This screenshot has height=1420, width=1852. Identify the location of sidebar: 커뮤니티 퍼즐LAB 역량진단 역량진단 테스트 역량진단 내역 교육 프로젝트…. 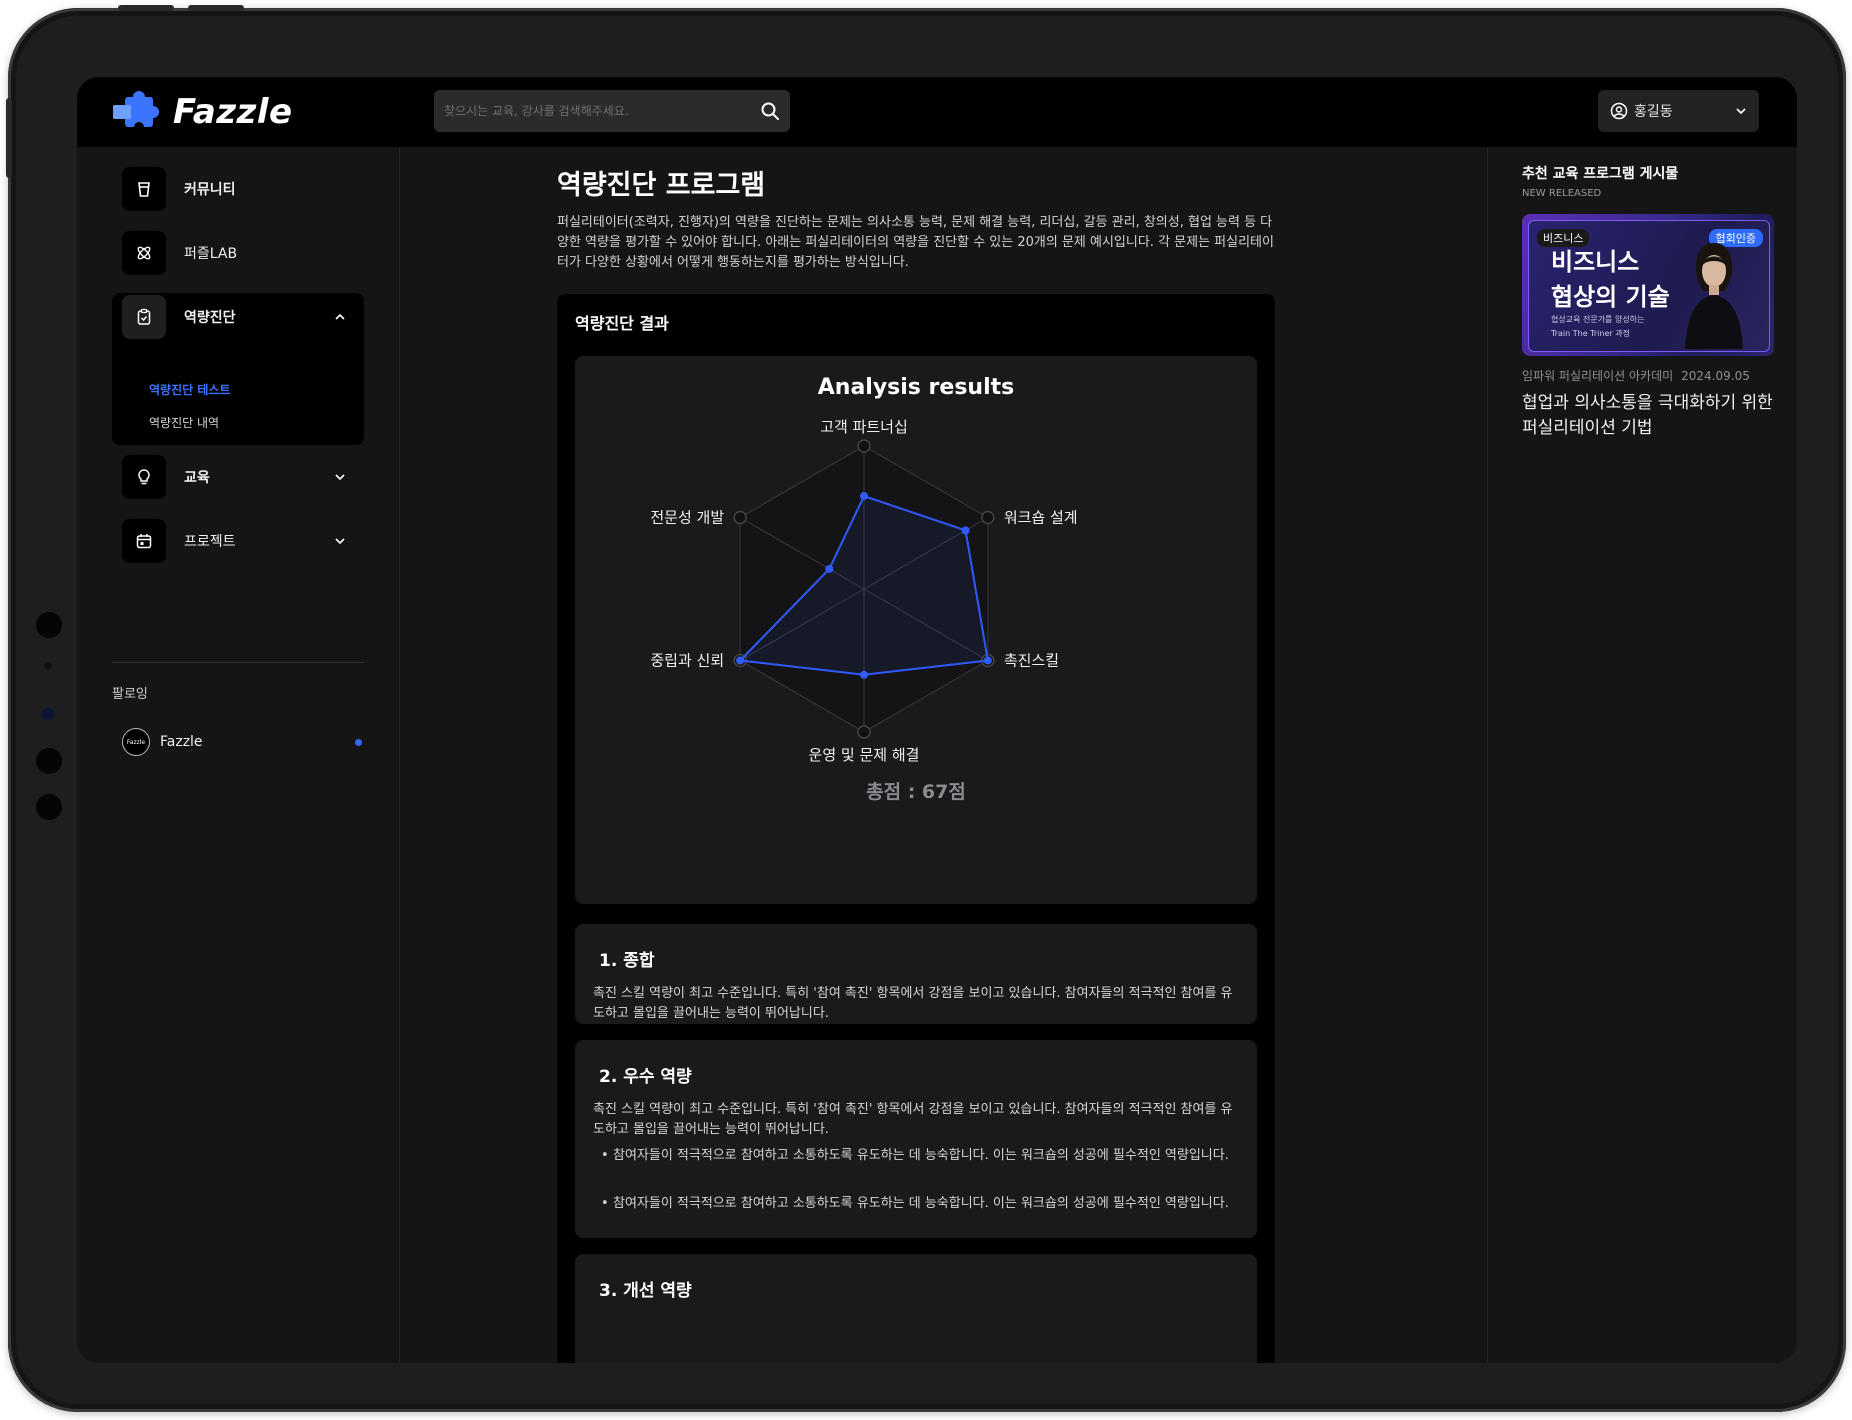
(238, 755).